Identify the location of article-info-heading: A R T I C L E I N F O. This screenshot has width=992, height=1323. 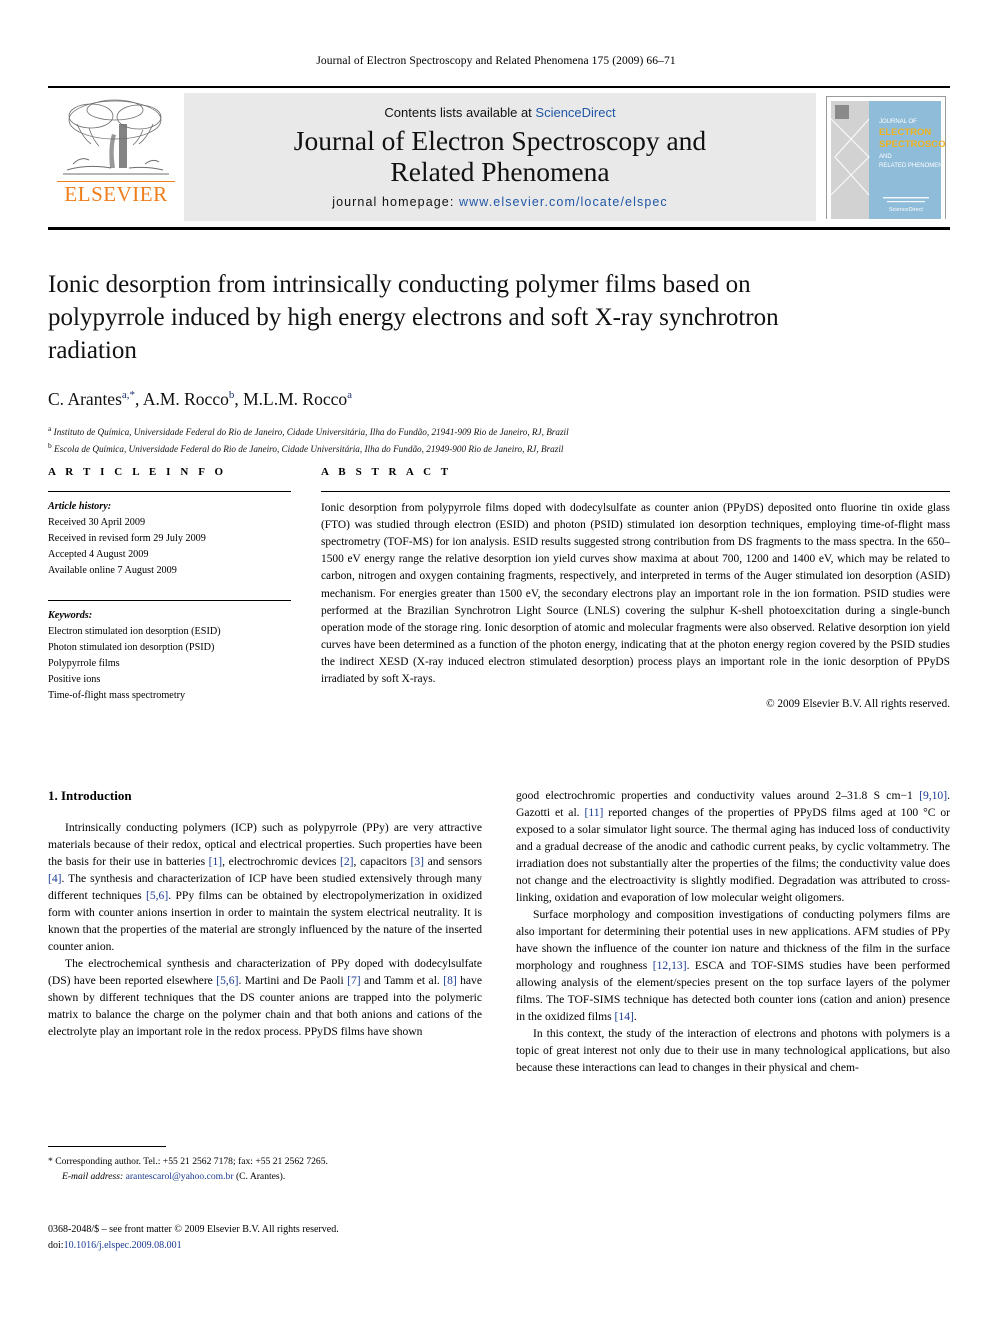
(137, 472).